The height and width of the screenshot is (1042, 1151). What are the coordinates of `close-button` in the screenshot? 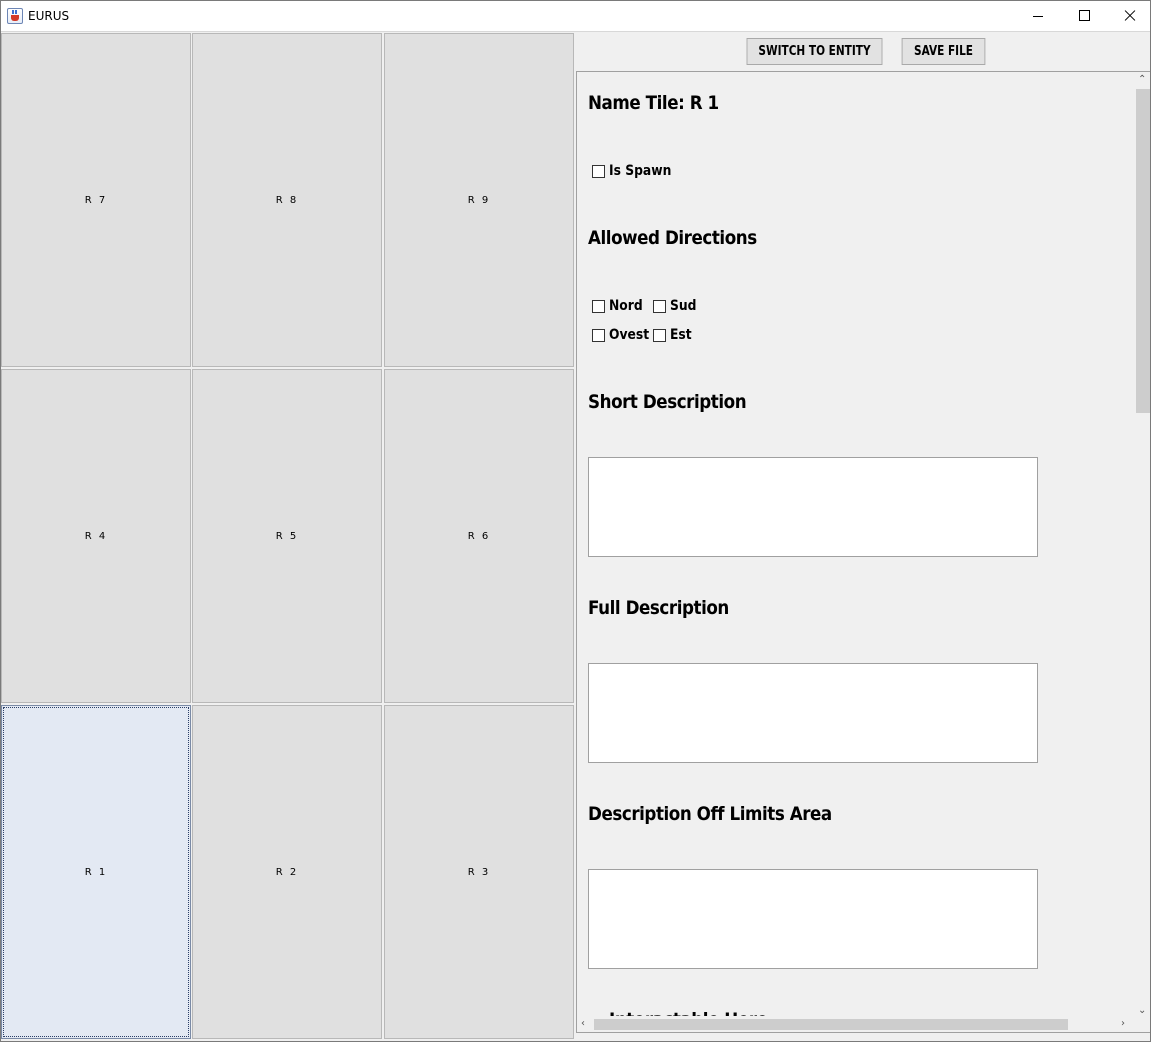 It's located at (1128, 16).